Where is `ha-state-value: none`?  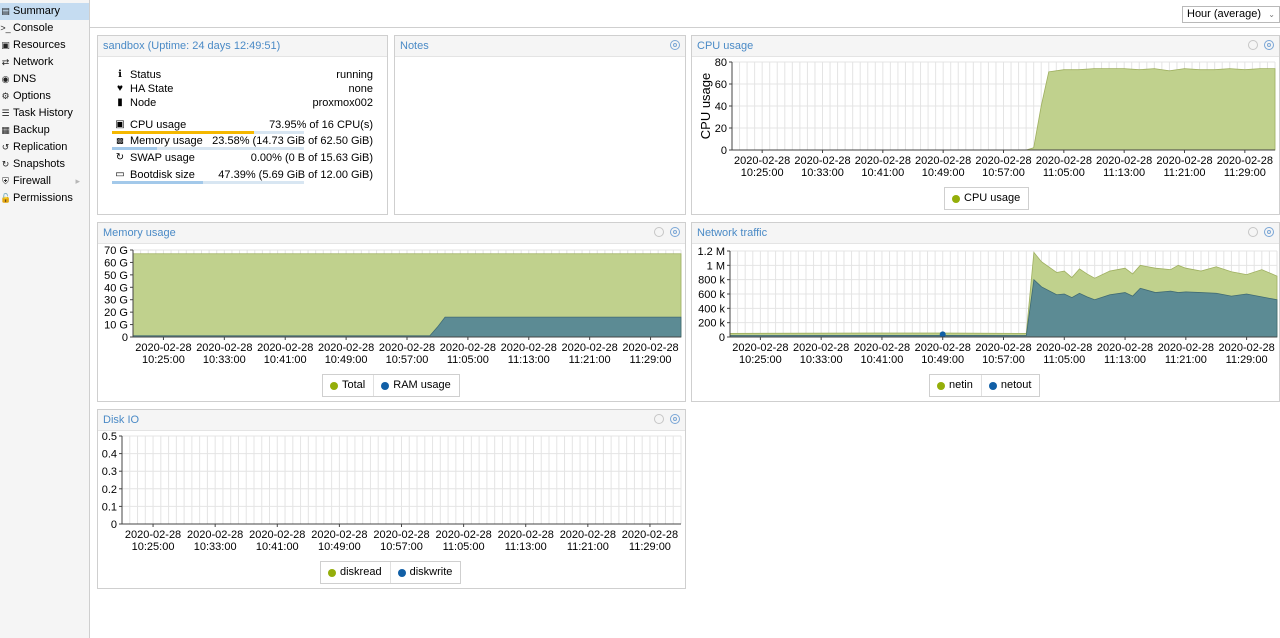 ha-state-value: none is located at coordinates (360, 89).